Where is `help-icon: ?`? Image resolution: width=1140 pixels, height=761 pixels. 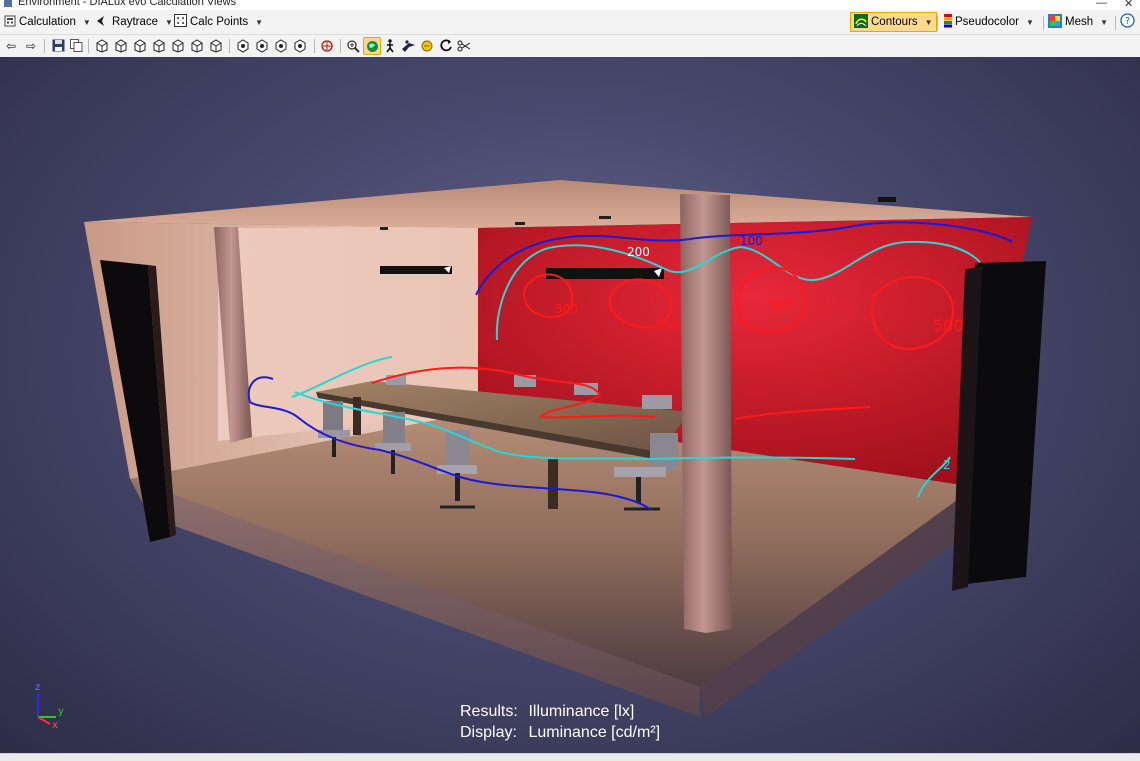
help-icon: ? is located at coordinates (1127, 22).